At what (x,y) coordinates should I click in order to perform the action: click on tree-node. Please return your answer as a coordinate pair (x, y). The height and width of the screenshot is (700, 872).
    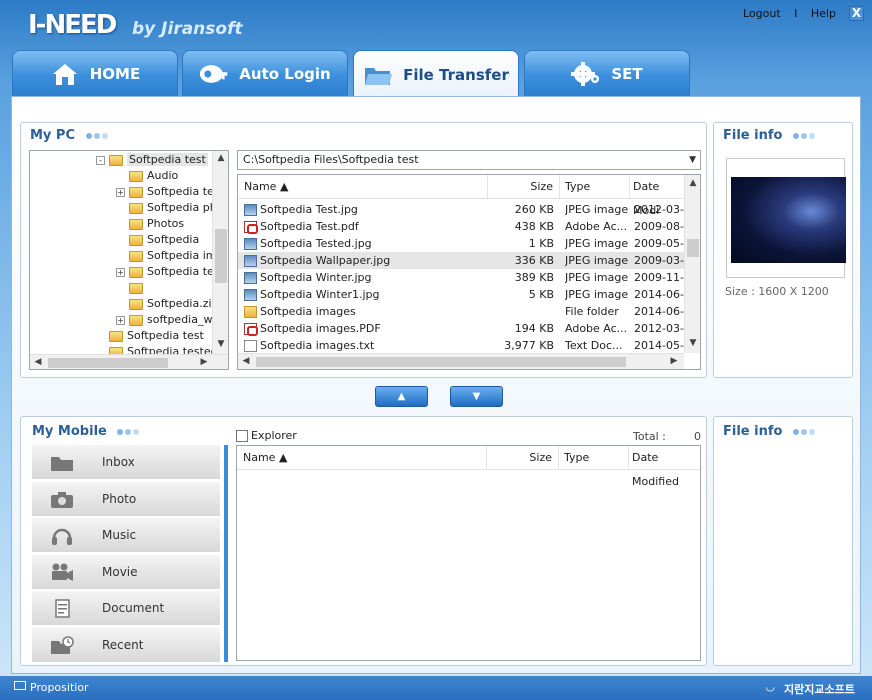
    Looking at the image, I should click on (131, 288).